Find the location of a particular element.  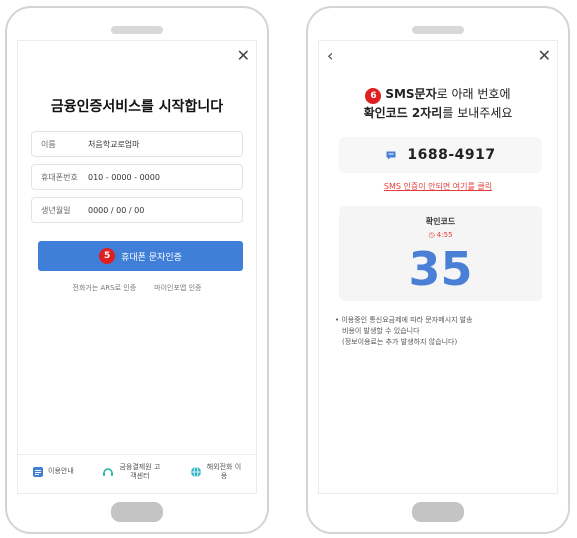

birthdate-field: 생년월일 0000 / 00 / 00 is located at coordinates (137, 210).